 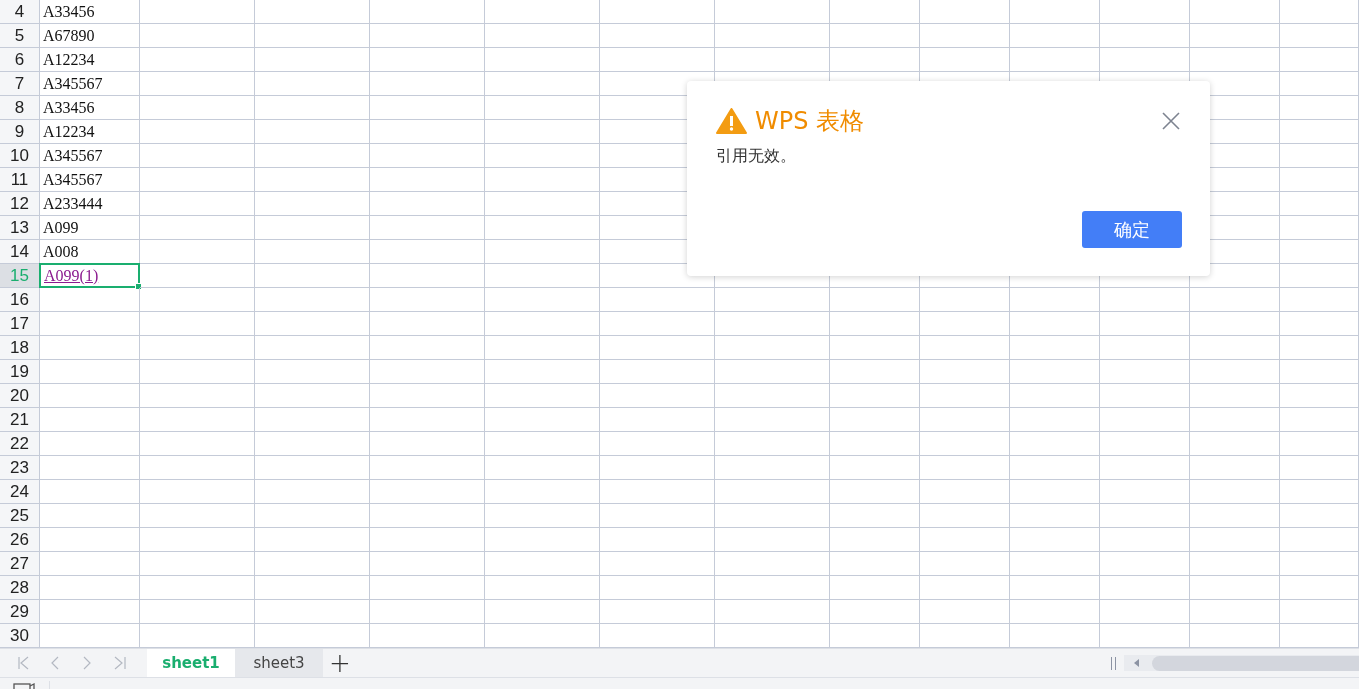 I want to click on last-sheet-icon, so click(x=120, y=663).